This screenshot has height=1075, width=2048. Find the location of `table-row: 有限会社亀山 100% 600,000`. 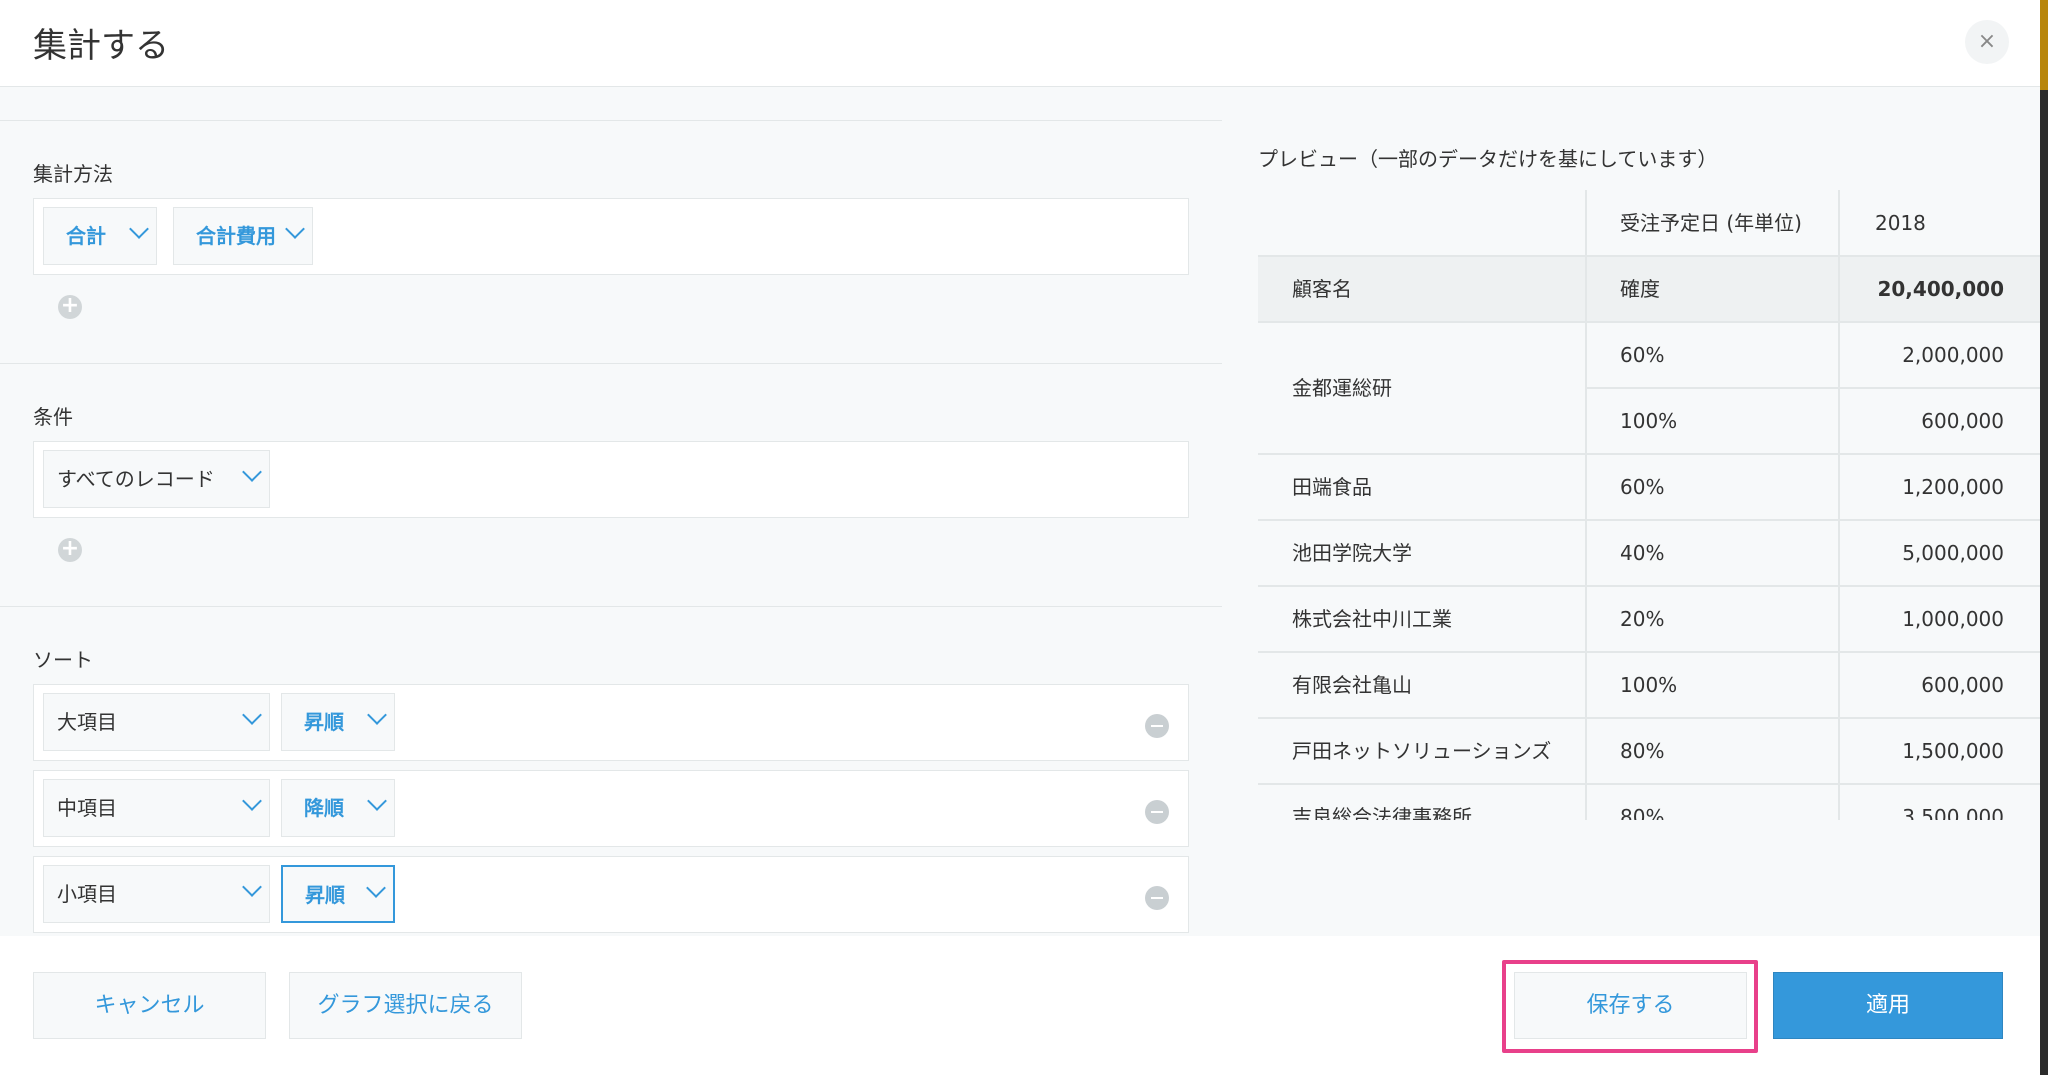

table-row: 有限会社亀山 100% 600,000 is located at coordinates (1649, 685).